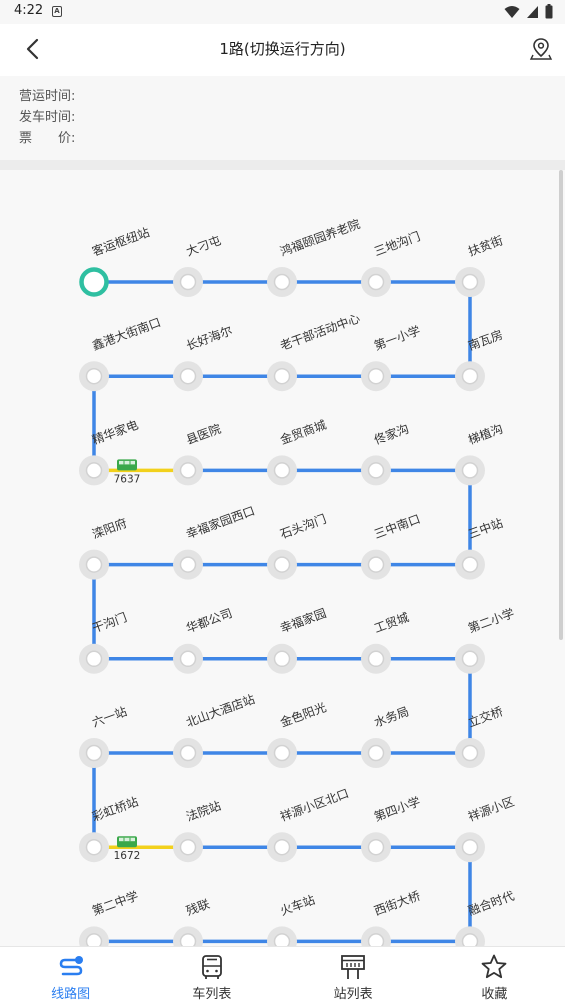 This screenshot has width=565, height=1004. I want to click on stop-label: 长好海尔, so click(209, 338).